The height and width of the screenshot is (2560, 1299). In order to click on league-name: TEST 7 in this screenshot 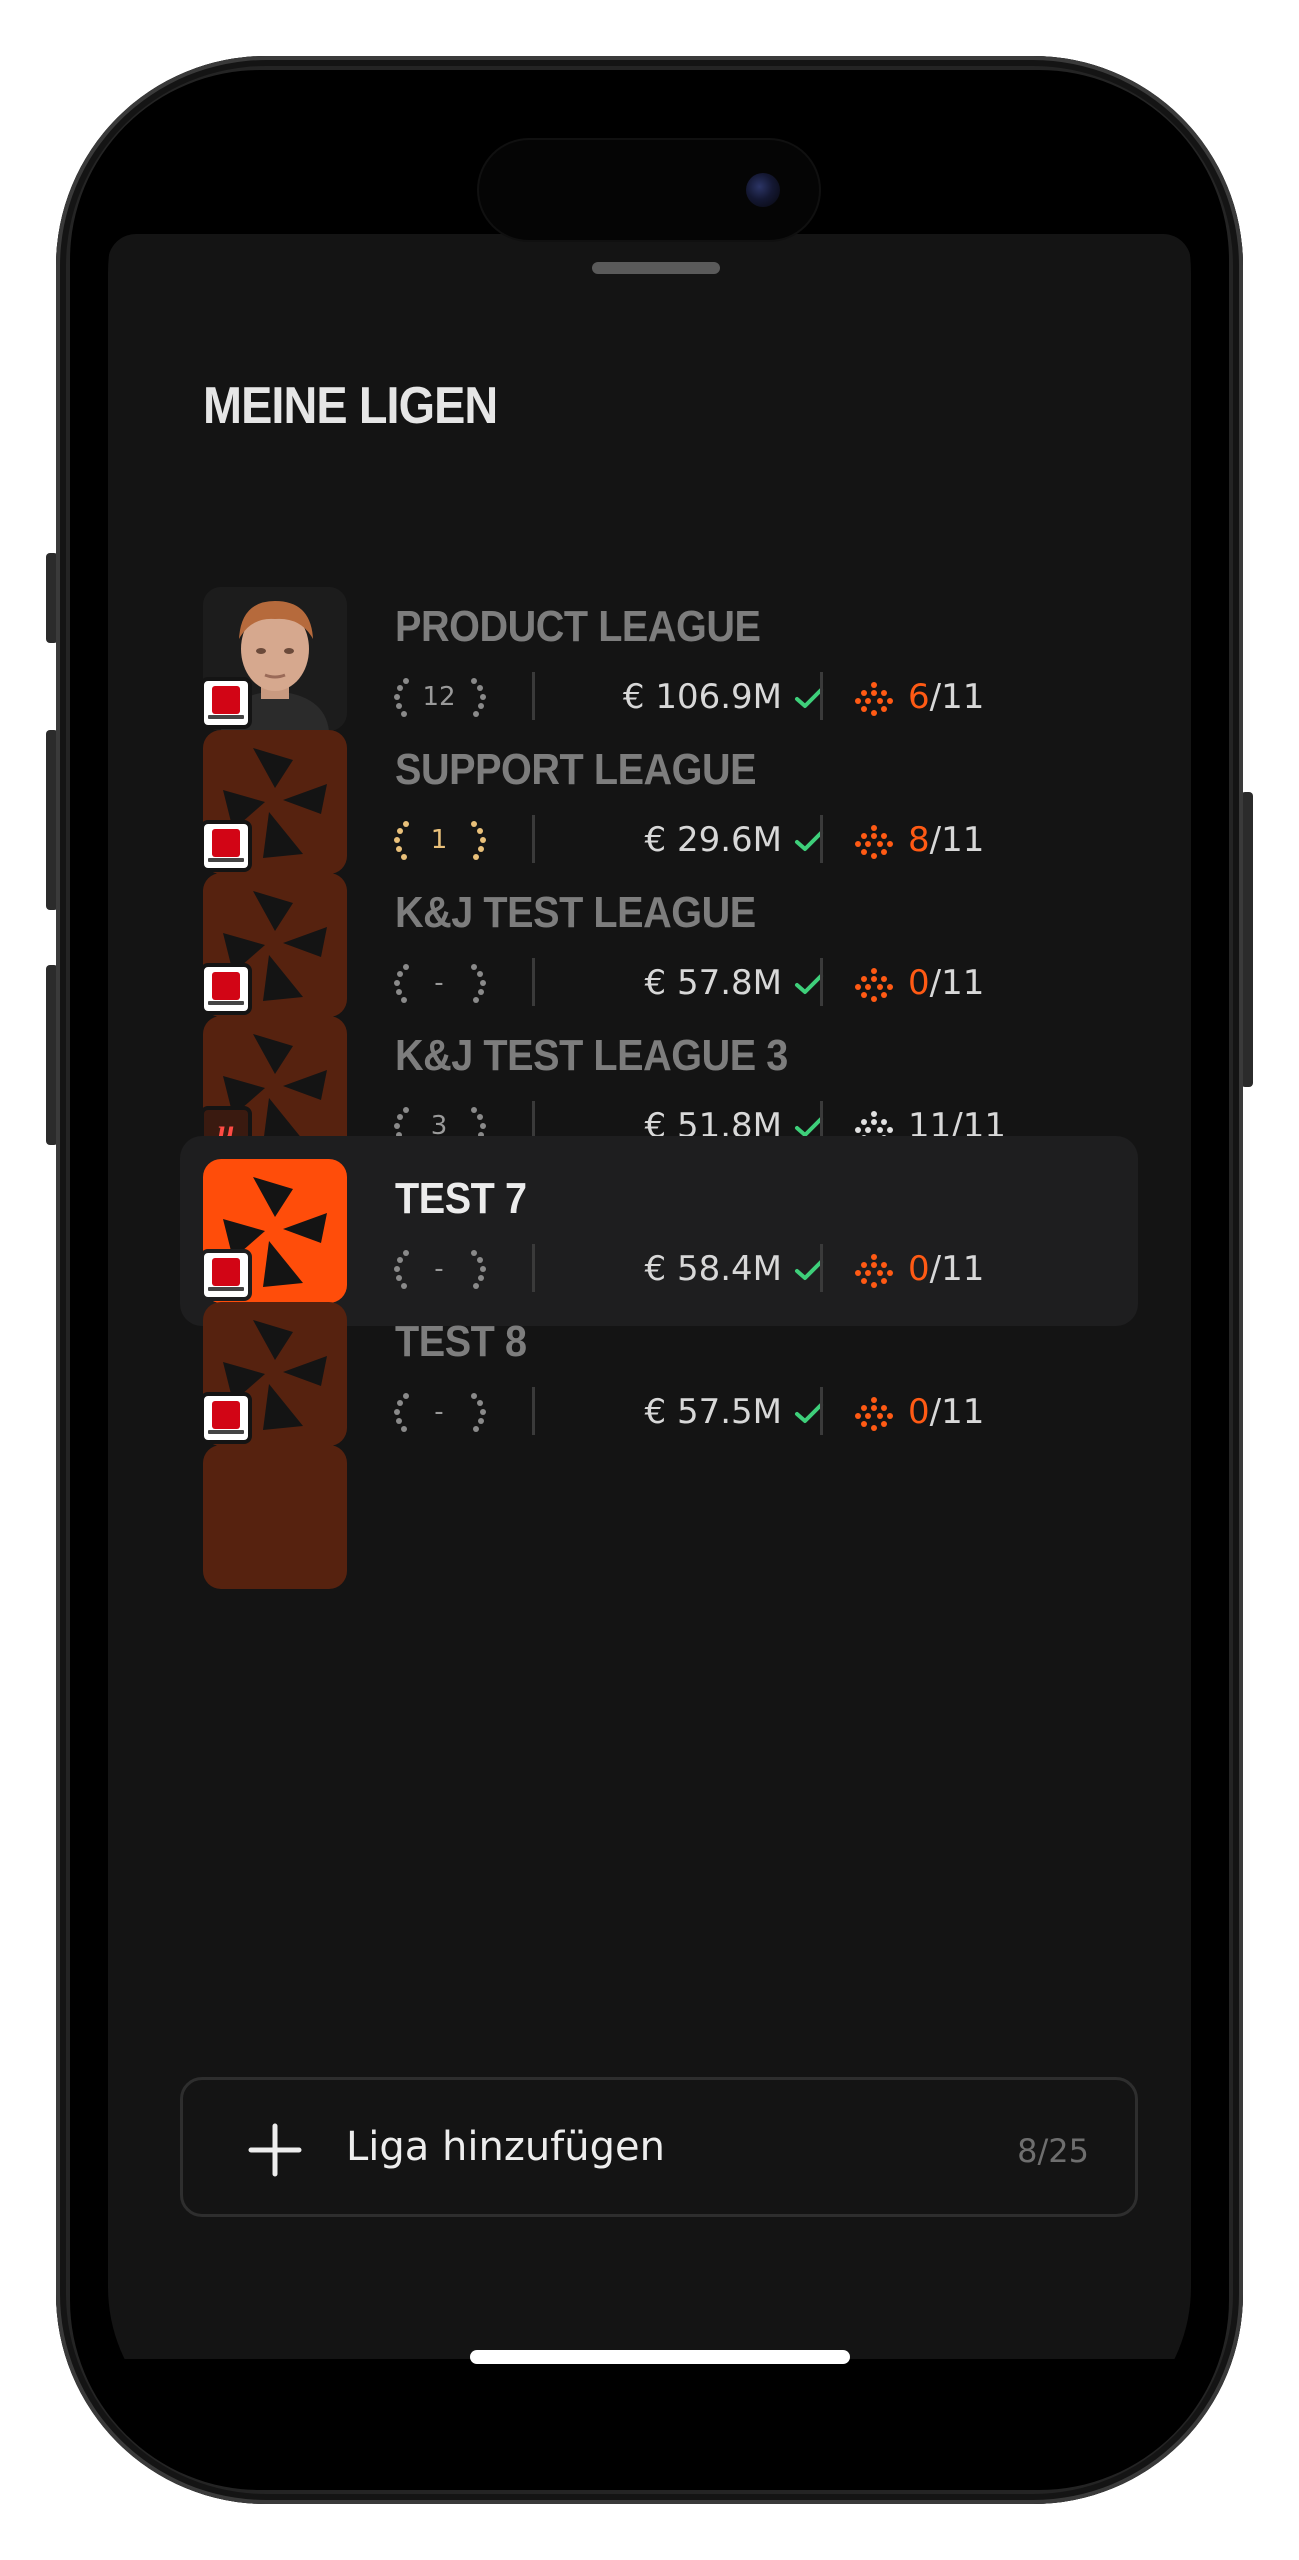, I will do `click(461, 1198)`.